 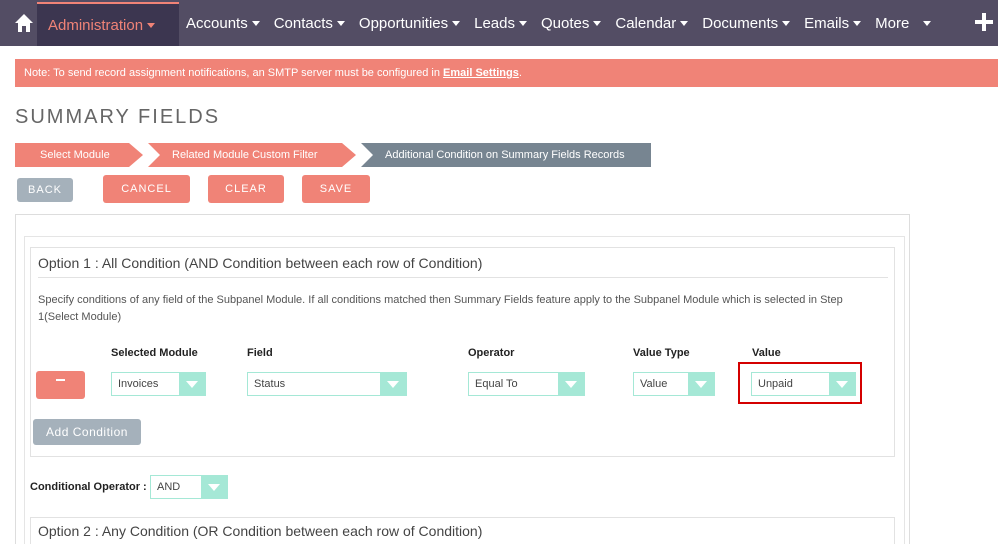 I want to click on page-title: SUMMARY FIELDS, so click(x=118, y=117).